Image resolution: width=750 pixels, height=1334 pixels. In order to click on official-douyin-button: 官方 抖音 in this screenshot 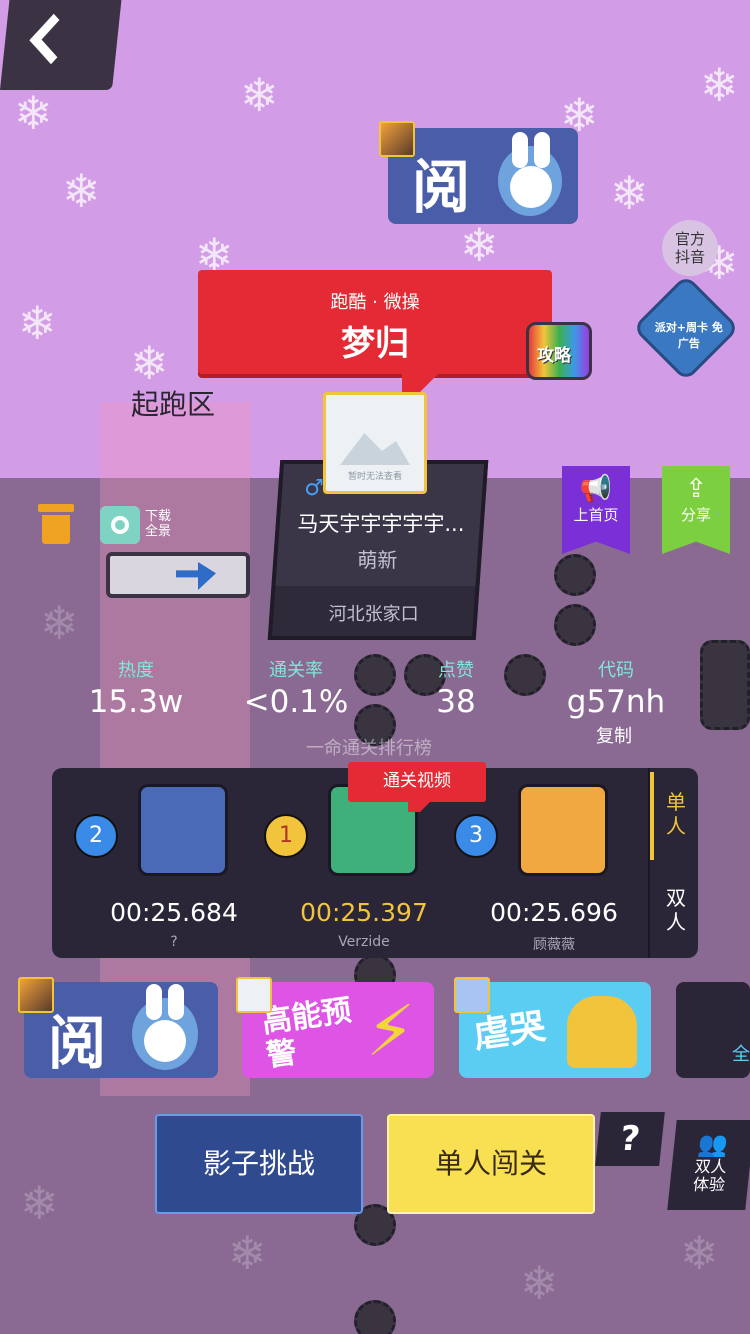, I will do `click(690, 248)`.